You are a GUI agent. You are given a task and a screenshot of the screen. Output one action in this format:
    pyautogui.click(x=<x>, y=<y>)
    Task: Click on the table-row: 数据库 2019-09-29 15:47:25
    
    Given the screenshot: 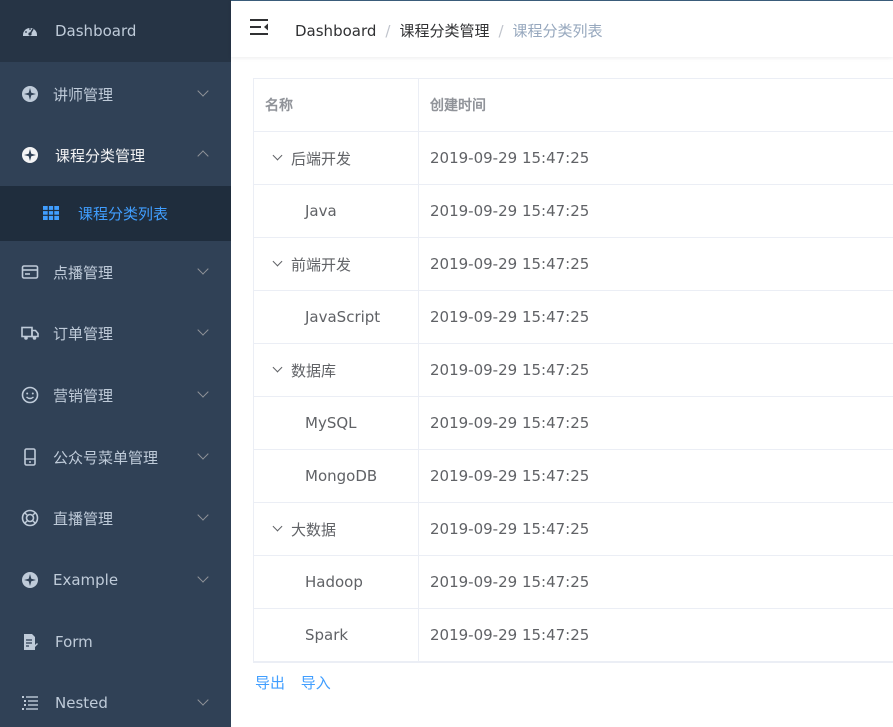 What is the action you would take?
    pyautogui.click(x=573, y=370)
    